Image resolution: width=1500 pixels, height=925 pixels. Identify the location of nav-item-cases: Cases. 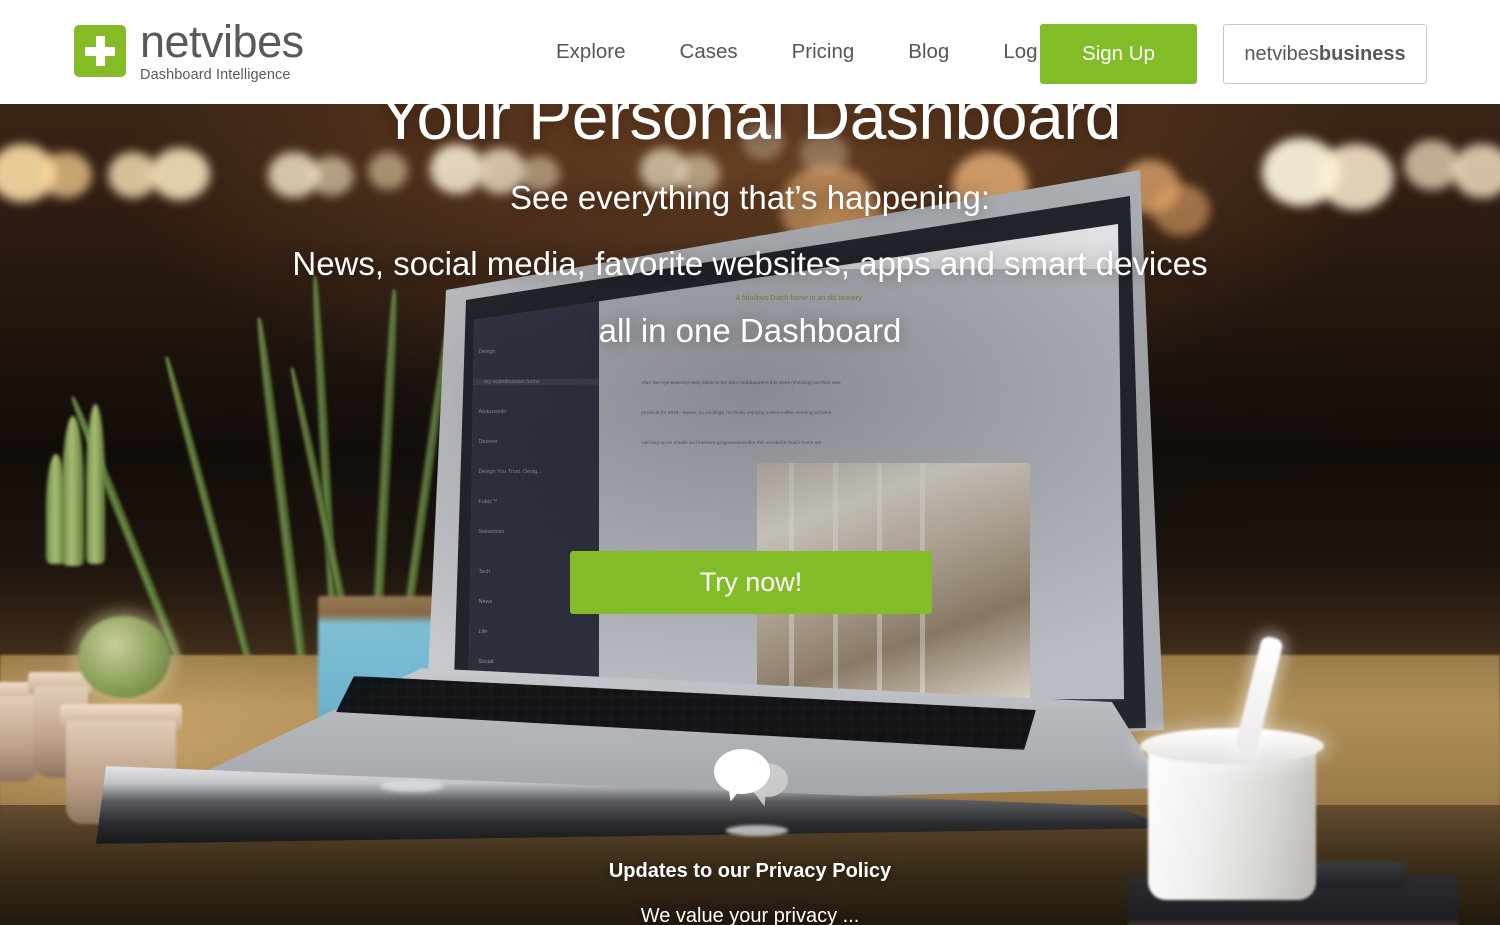
(709, 52).